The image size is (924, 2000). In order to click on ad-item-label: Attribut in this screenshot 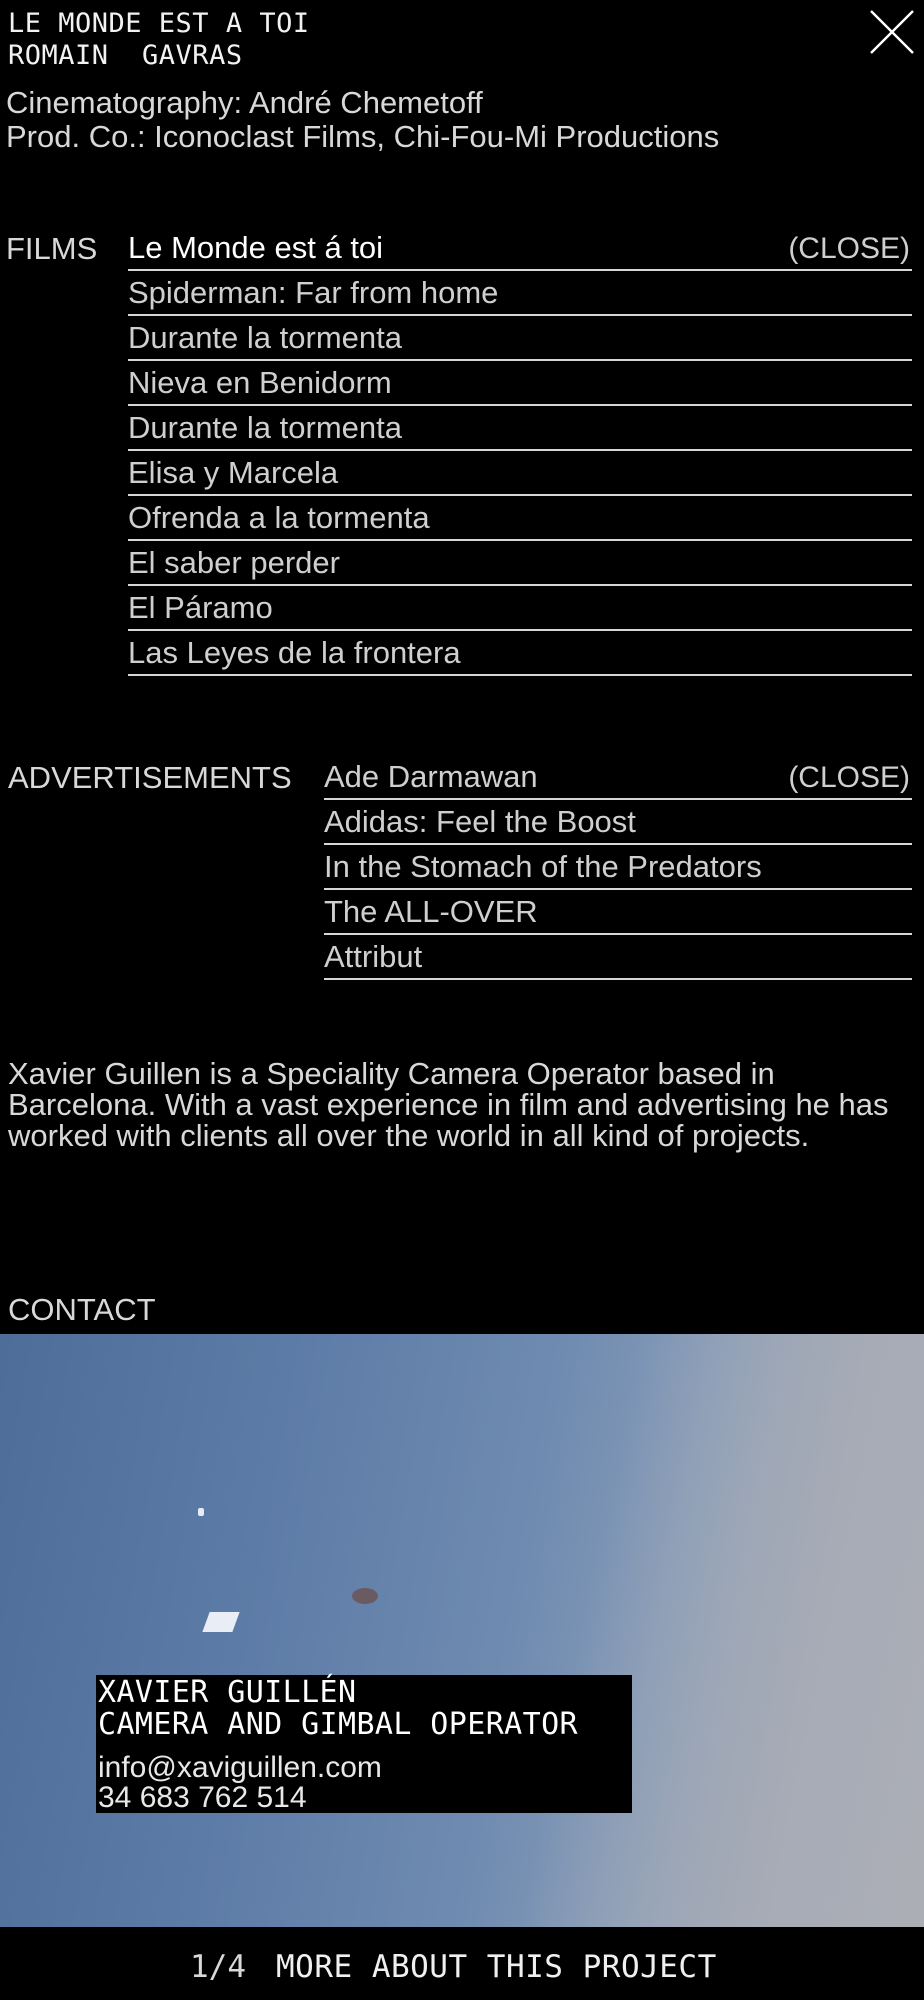, I will do `click(373, 956)`.